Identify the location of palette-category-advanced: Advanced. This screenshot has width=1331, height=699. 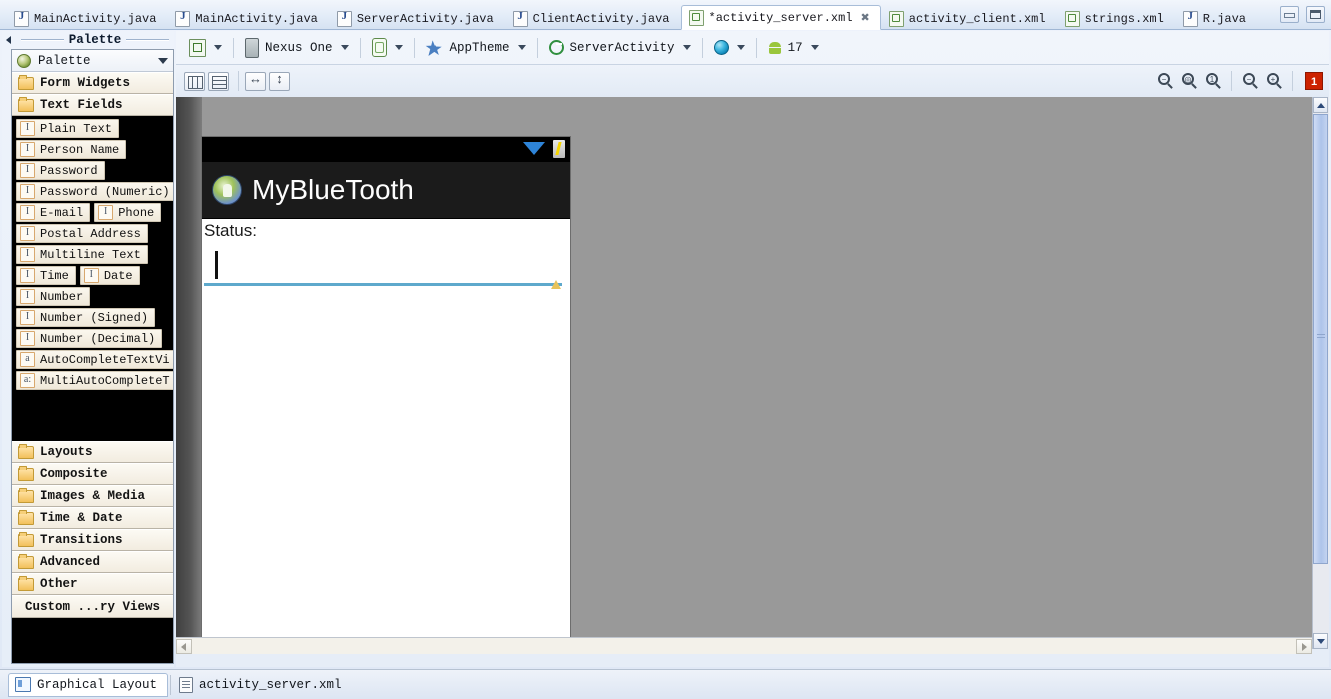
(92, 562).